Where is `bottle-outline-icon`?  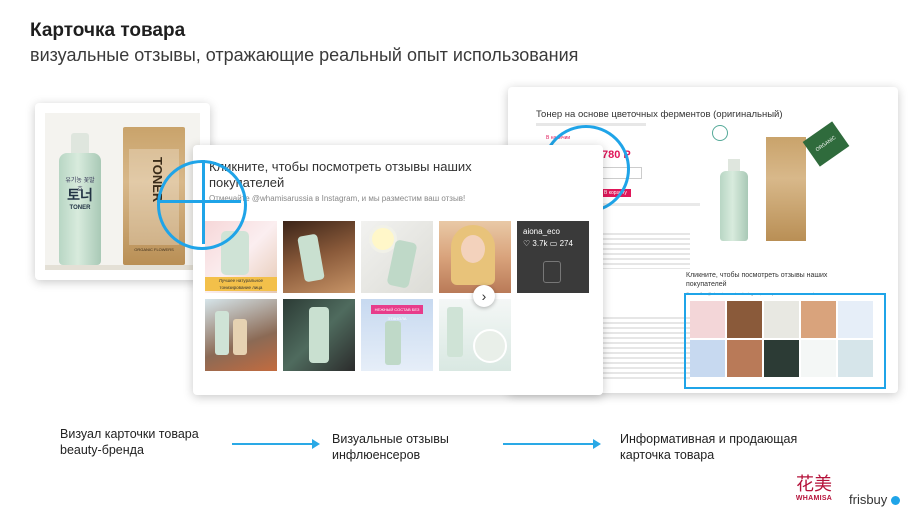 bottle-outline-icon is located at coordinates (552, 272).